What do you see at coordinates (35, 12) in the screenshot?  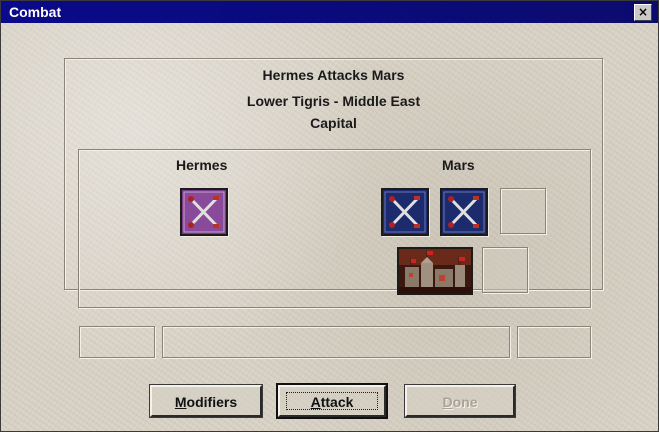 I see `window-title: Combat` at bounding box center [35, 12].